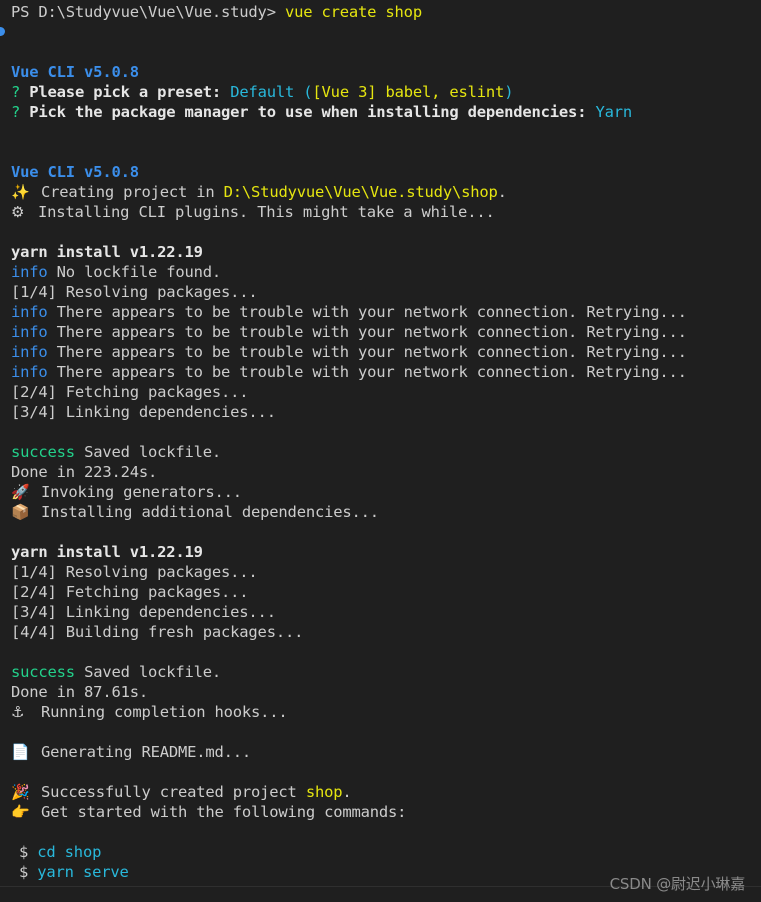  I want to click on package-manager-value: Yarn, so click(613, 112).